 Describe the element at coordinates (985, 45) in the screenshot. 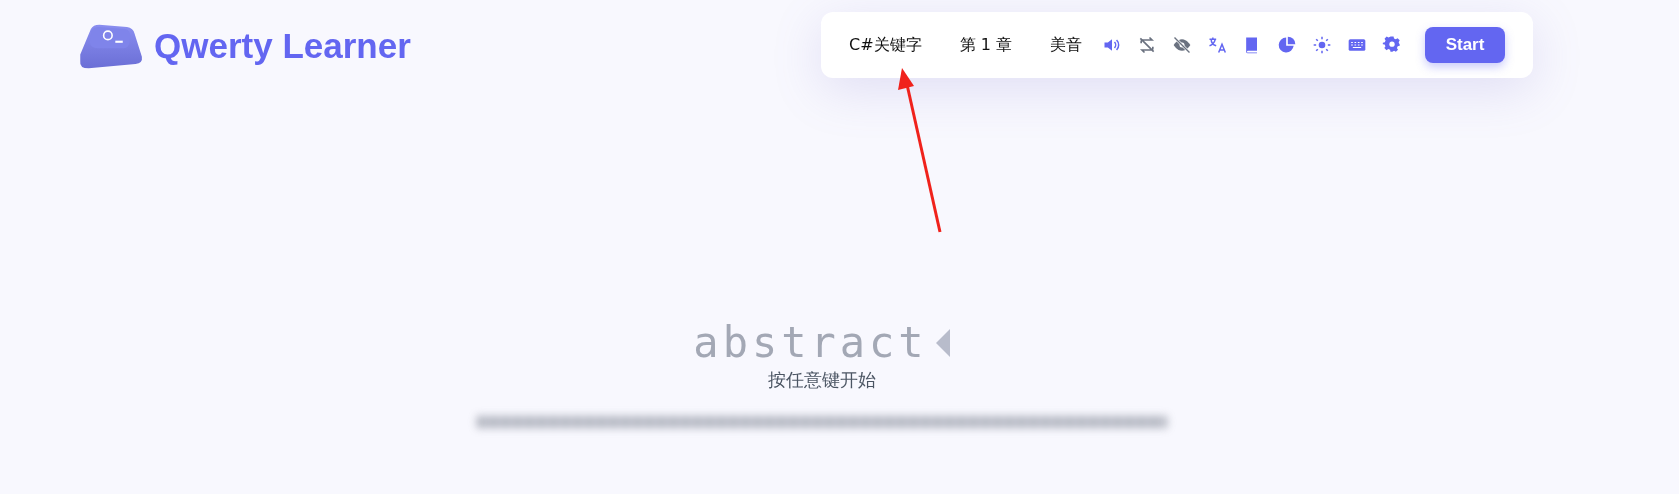

I see `chapter-selector: 第 1 章` at that location.